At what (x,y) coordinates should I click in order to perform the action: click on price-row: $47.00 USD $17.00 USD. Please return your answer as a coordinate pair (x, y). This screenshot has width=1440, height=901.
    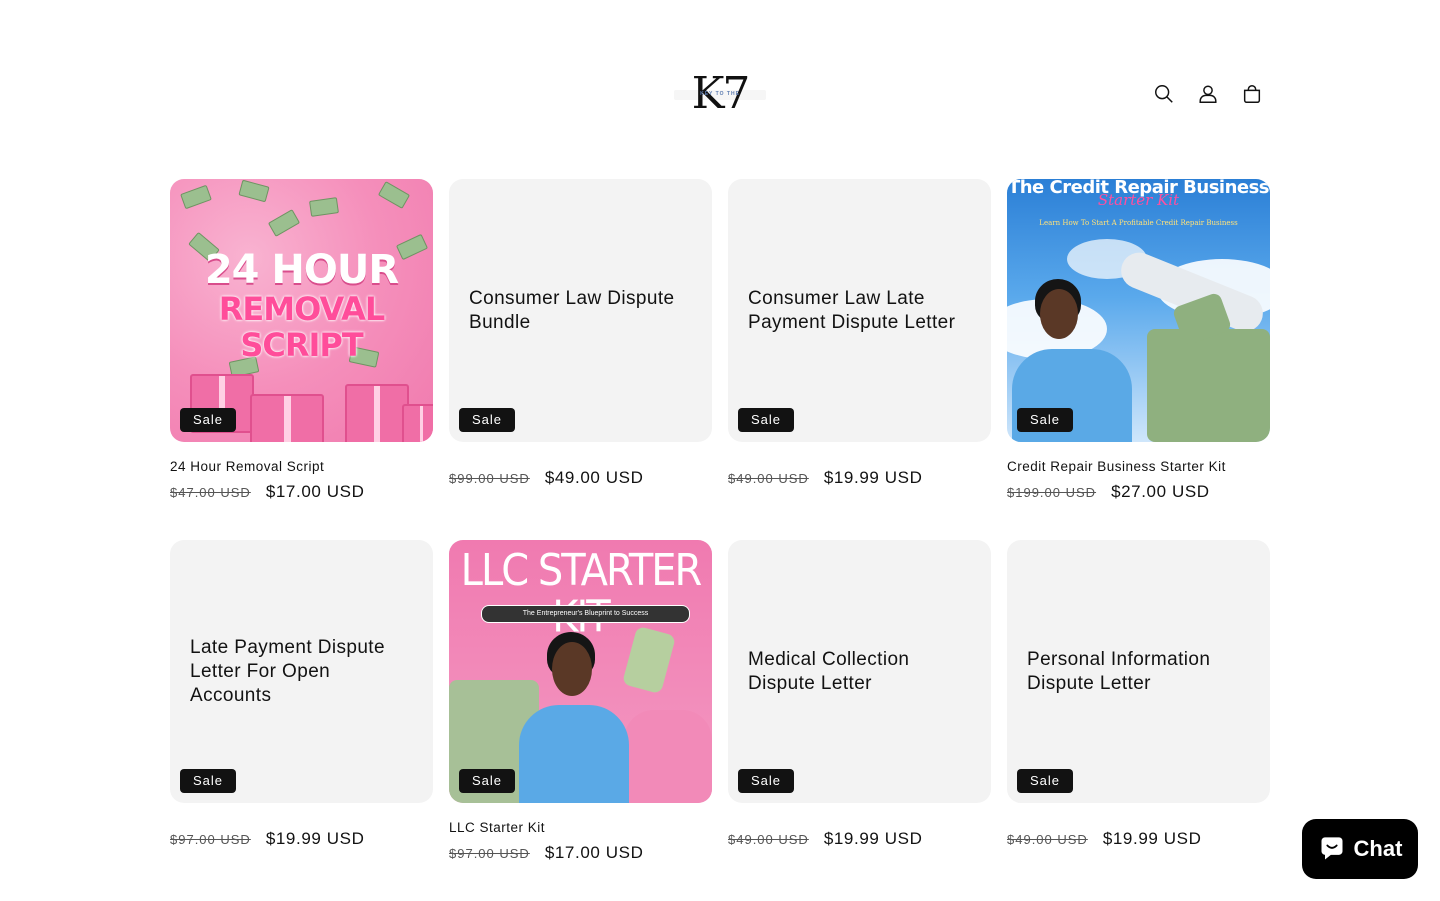
    Looking at the image, I should click on (301, 492).